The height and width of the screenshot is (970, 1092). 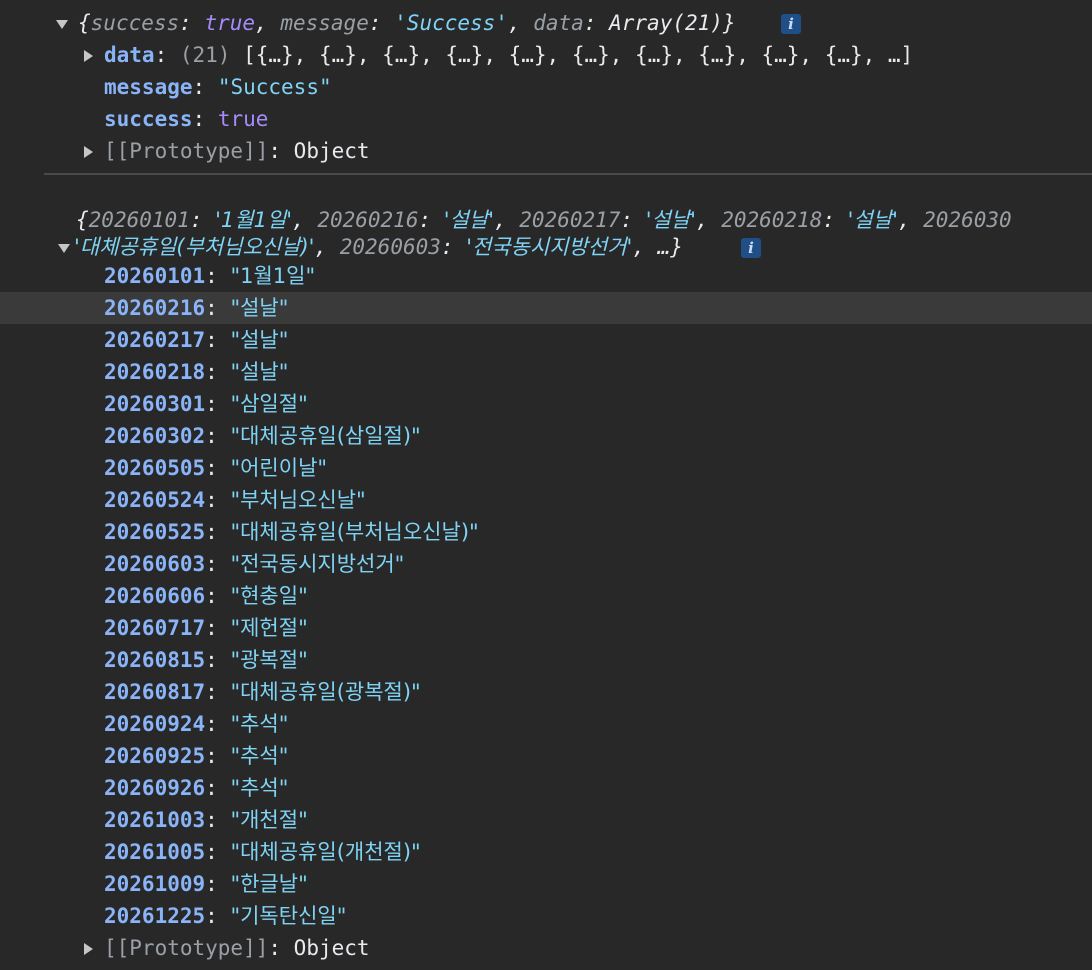 What do you see at coordinates (274, 87) in the screenshot?
I see `message-value: "Success"` at bounding box center [274, 87].